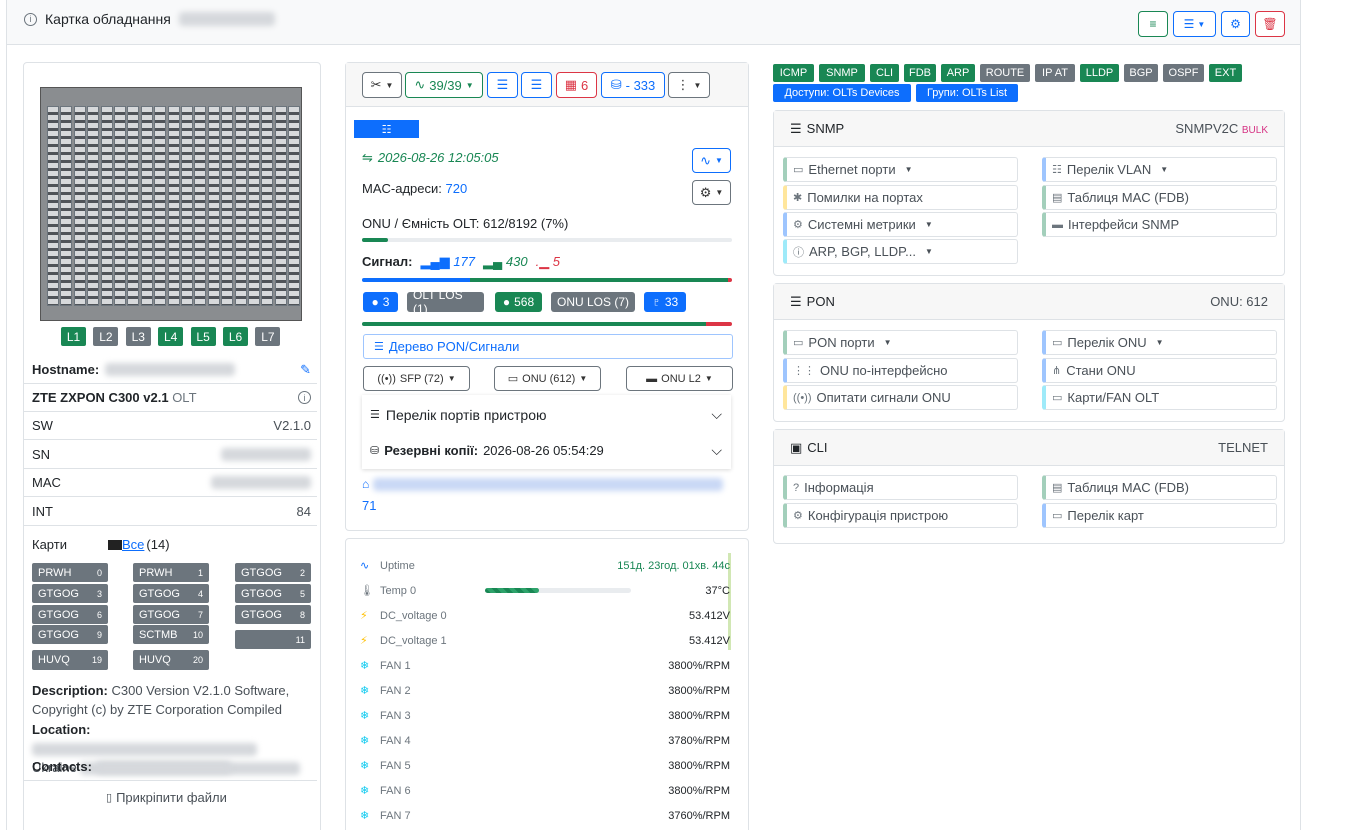  I want to click on pill-fiber: ♇ 33, so click(665, 302).